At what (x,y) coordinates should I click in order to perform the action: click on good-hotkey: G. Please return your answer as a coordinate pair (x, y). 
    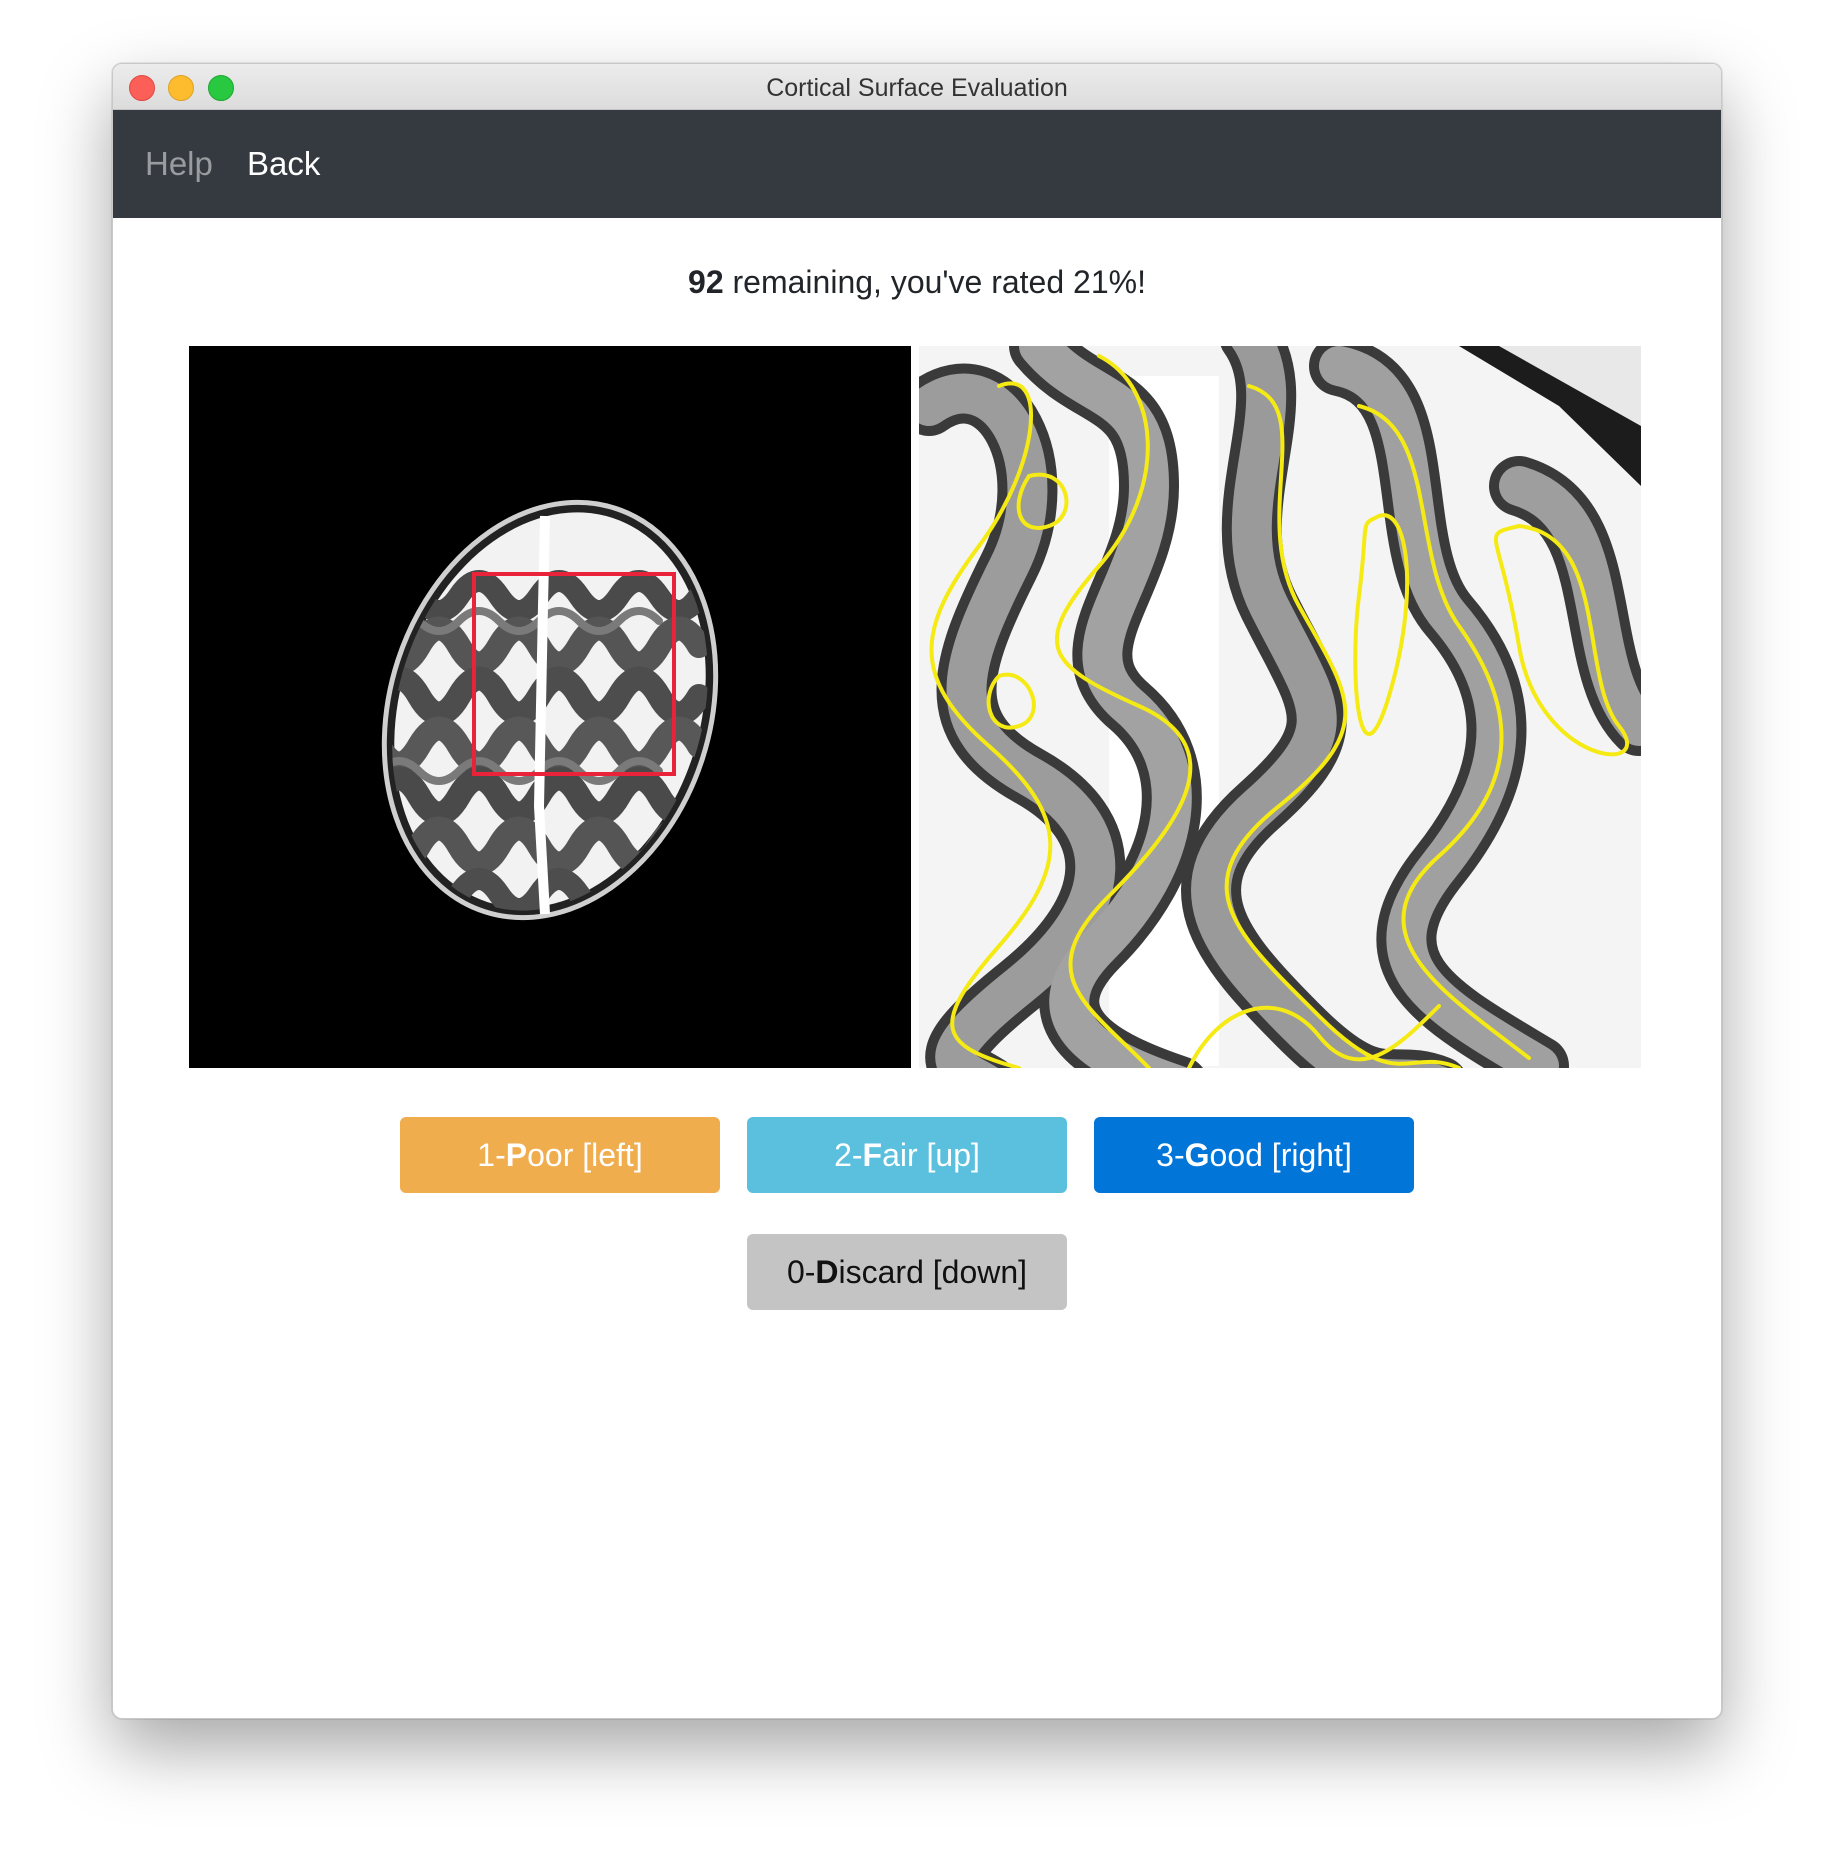
    Looking at the image, I should click on (1197, 1154).